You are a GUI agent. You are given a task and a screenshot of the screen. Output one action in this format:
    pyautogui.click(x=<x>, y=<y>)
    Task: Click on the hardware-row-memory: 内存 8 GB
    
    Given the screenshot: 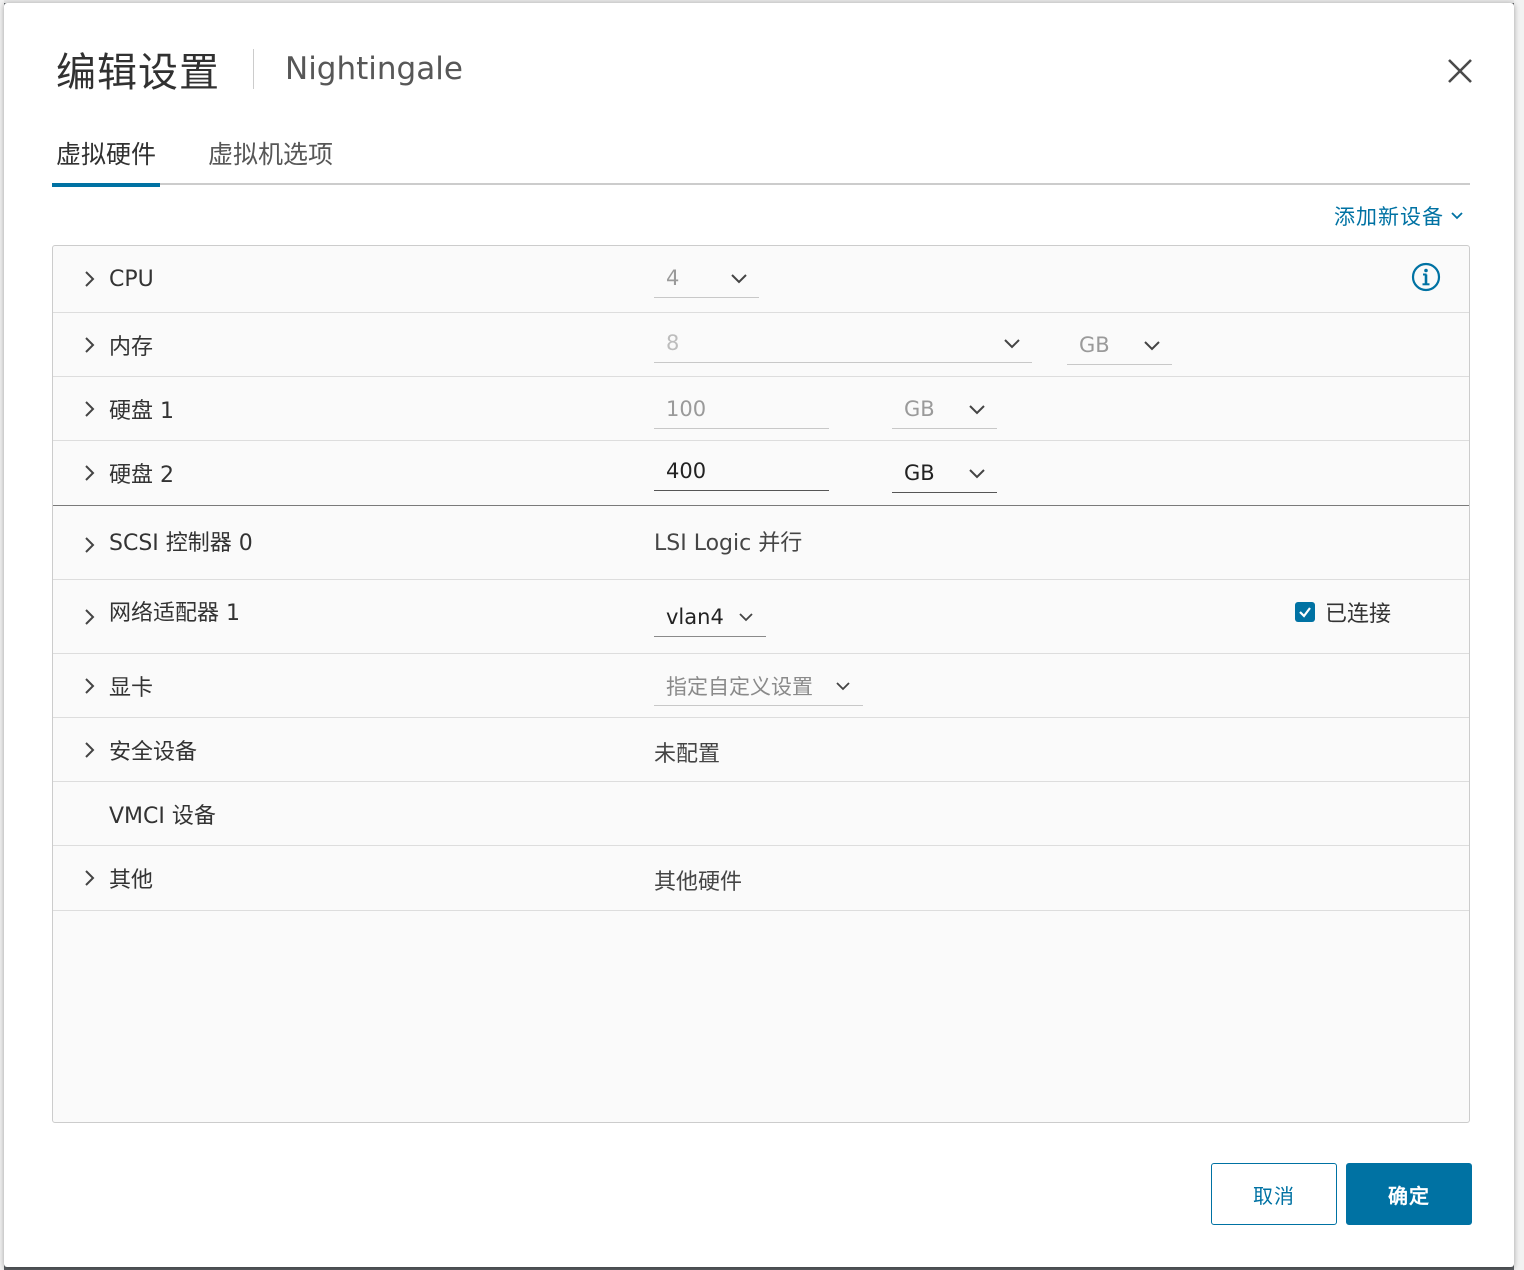 What is the action you would take?
    pyautogui.click(x=761, y=345)
    